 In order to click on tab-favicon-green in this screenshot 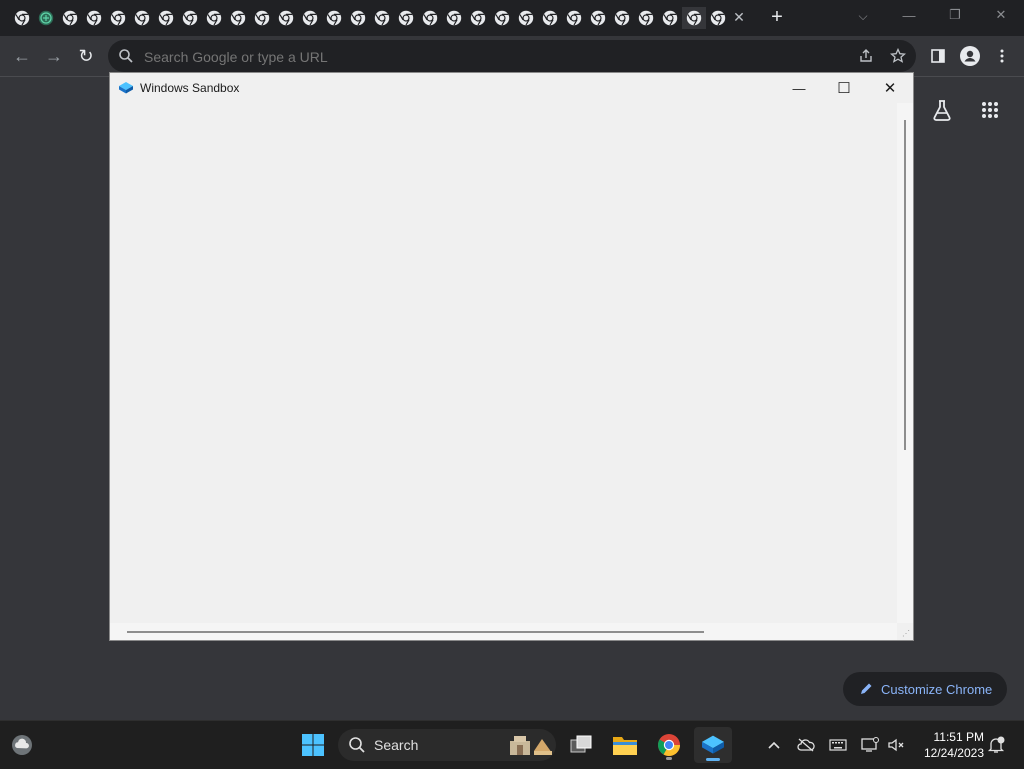, I will do `click(46, 18)`.